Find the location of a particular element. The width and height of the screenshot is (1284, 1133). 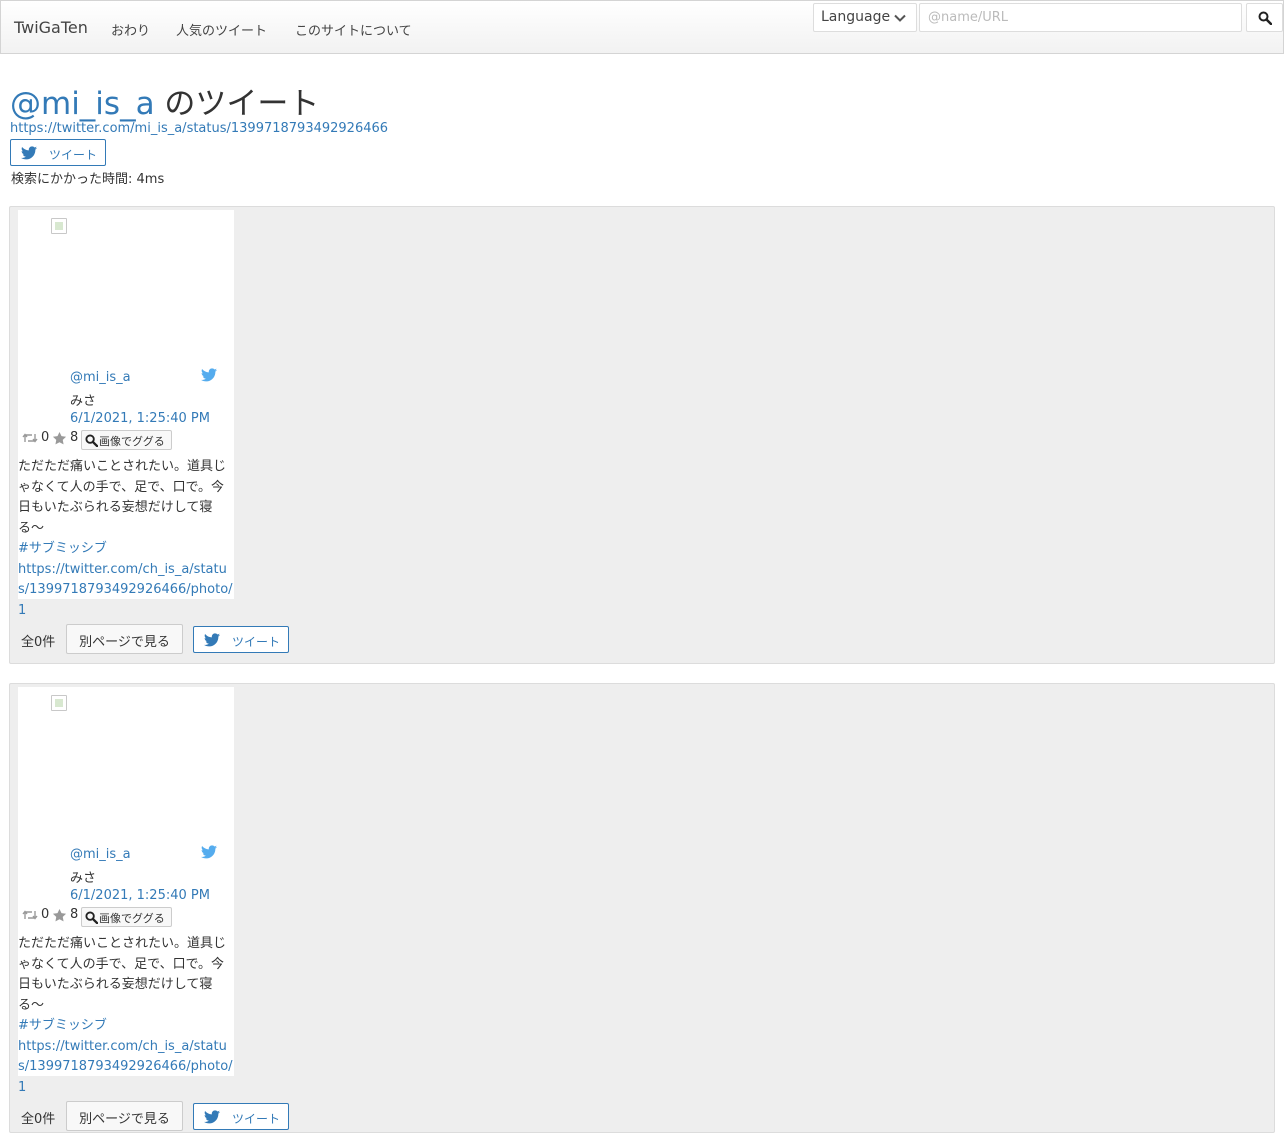

nav-item-popular: 人気のツイート is located at coordinates (221, 29).